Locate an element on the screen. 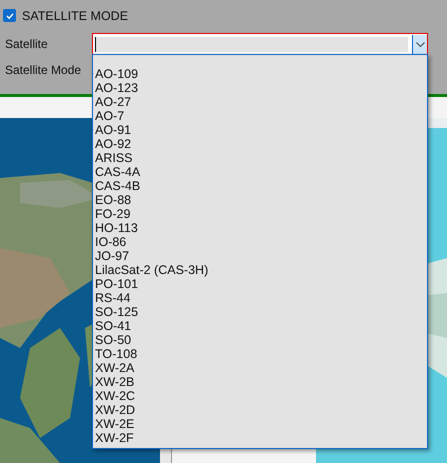 The width and height of the screenshot is (447, 463). check-icon is located at coordinates (9, 15).